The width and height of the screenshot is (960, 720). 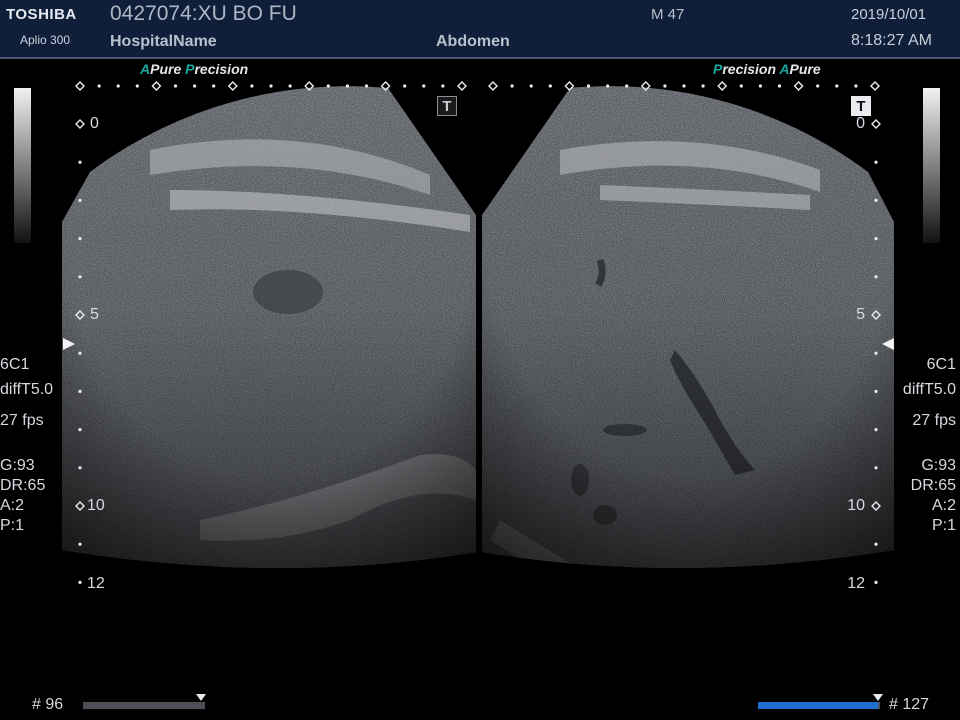 What do you see at coordinates (877, 697) in the screenshot?
I see `right-cine-marker` at bounding box center [877, 697].